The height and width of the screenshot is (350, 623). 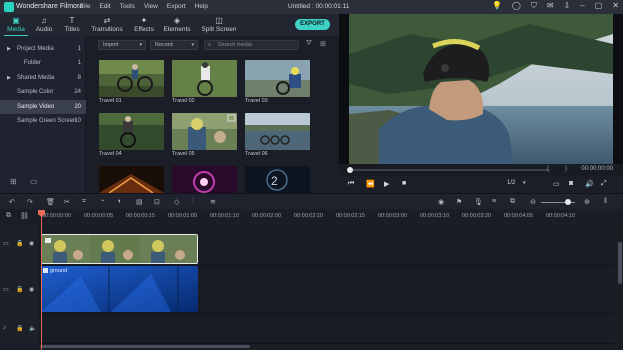 I want to click on volume-icon: 🔊, so click(x=589, y=184).